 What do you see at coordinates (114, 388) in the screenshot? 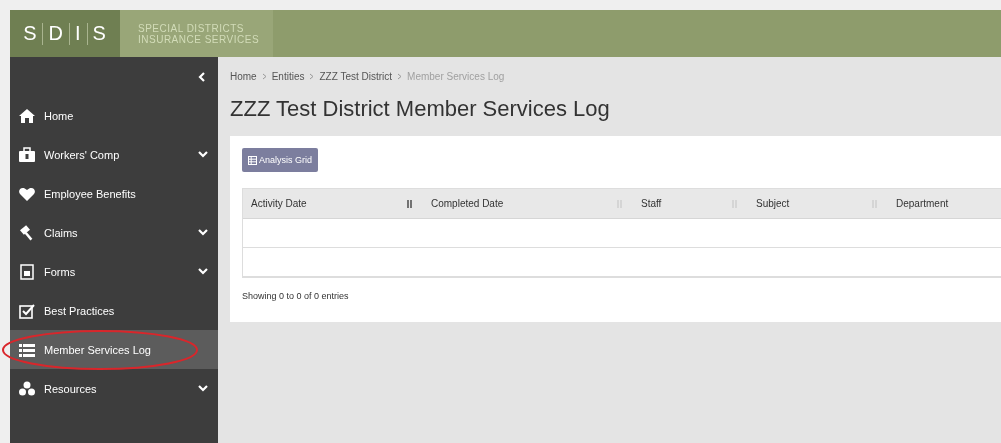
I see `sidebar-item: Resources` at bounding box center [114, 388].